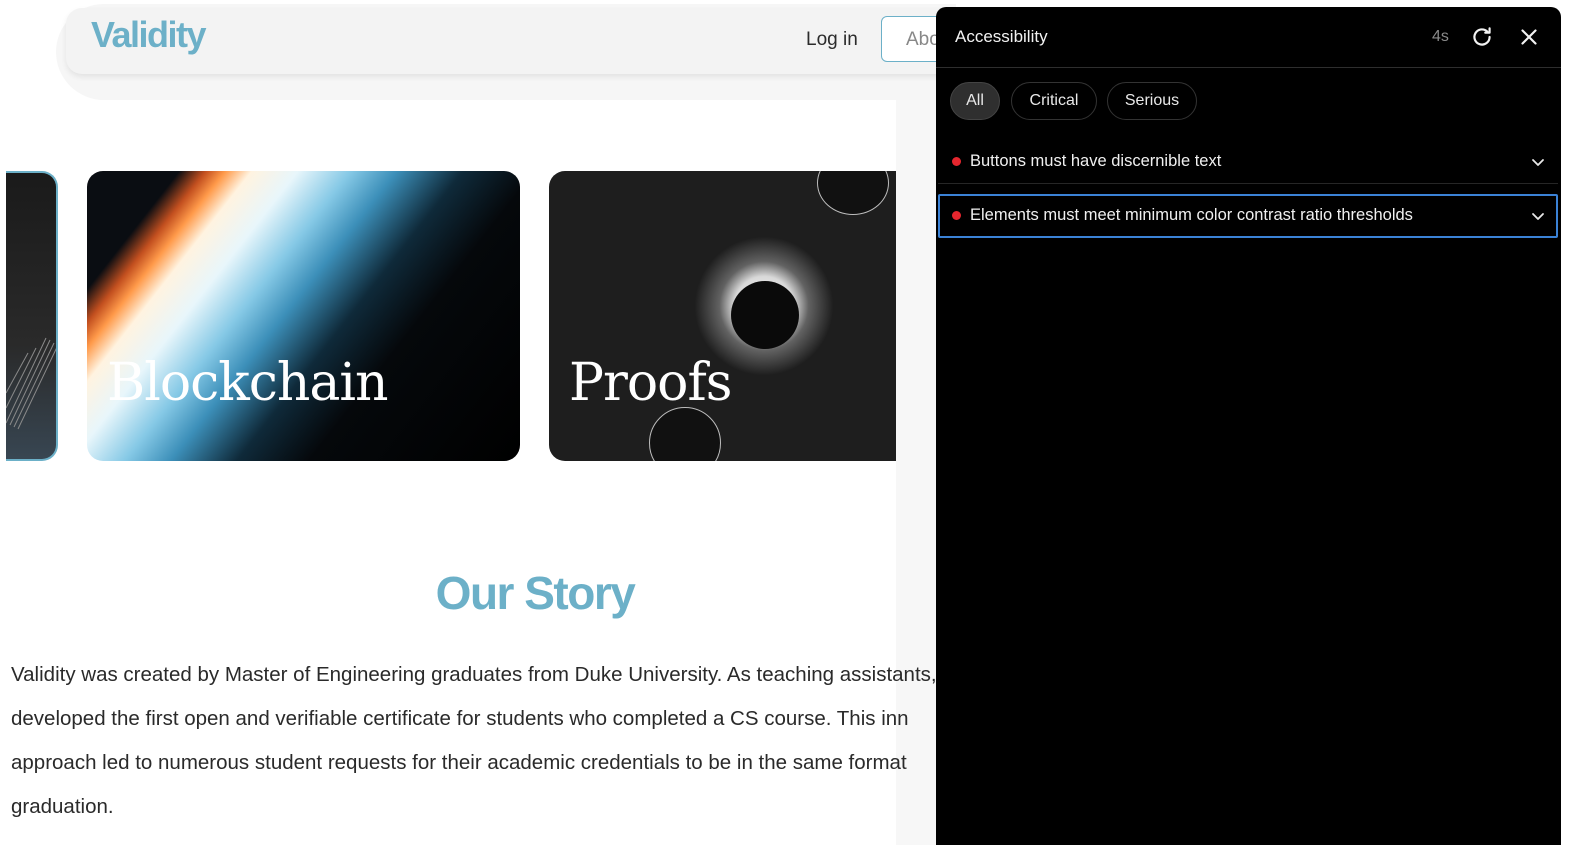  I want to click on eclipse-moon-graphic, so click(765, 315).